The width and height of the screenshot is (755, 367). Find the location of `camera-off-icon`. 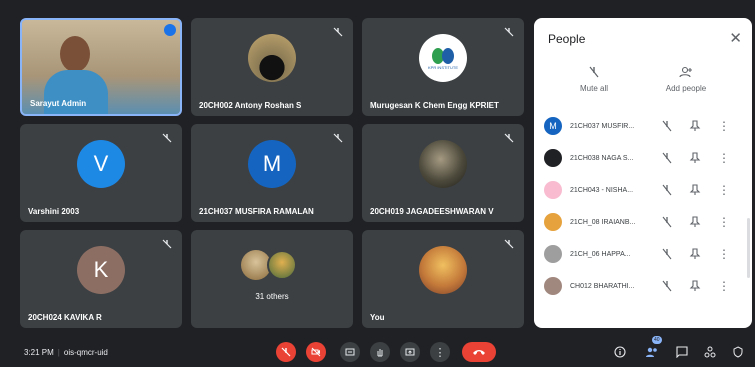

camera-off-icon is located at coordinates (316, 352).